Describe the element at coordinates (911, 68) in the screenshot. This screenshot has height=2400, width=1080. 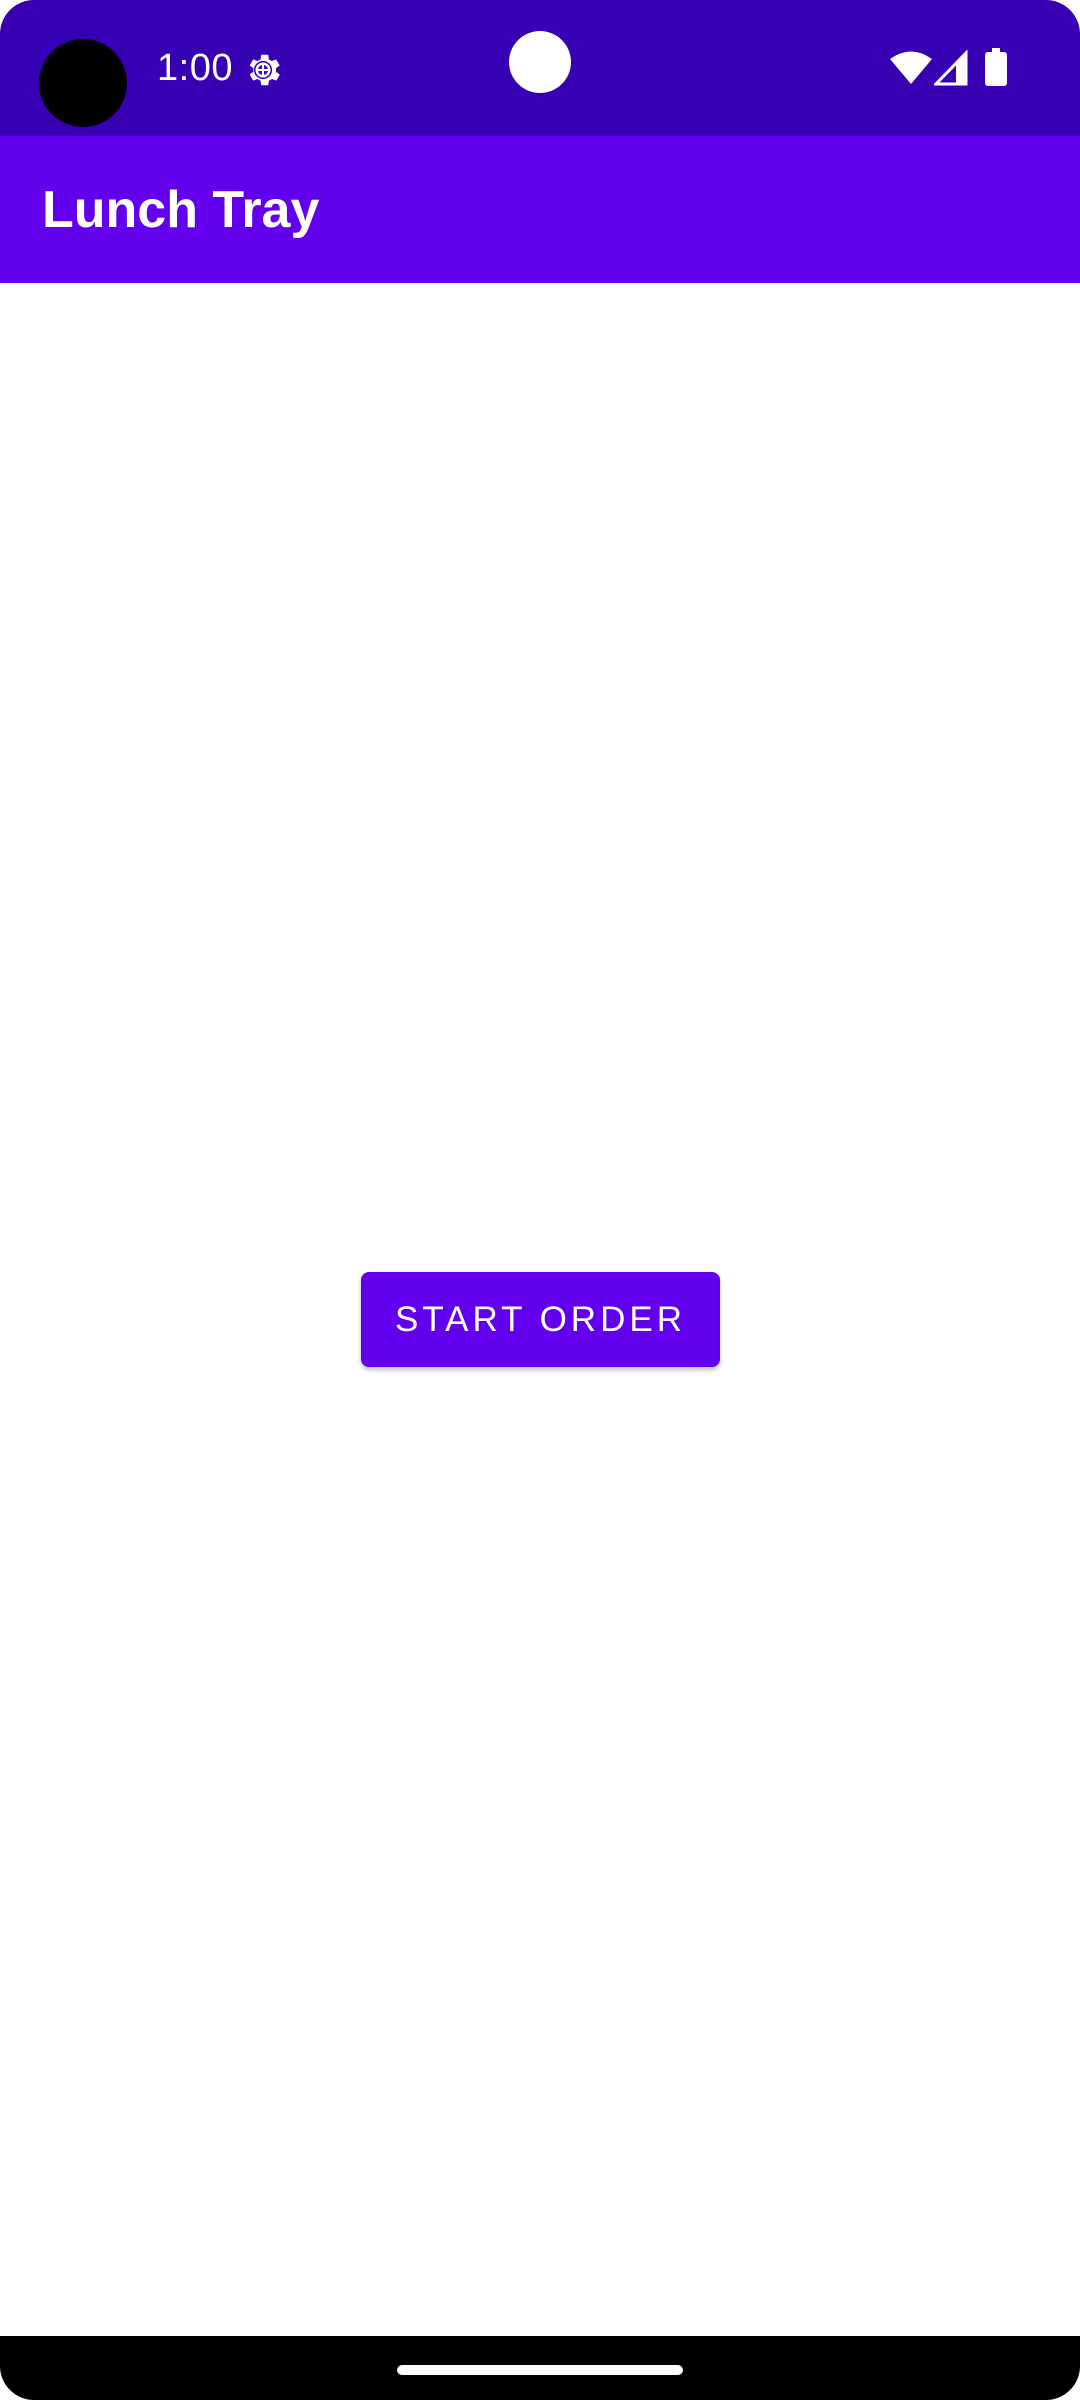
I see `wifi-icon` at that location.